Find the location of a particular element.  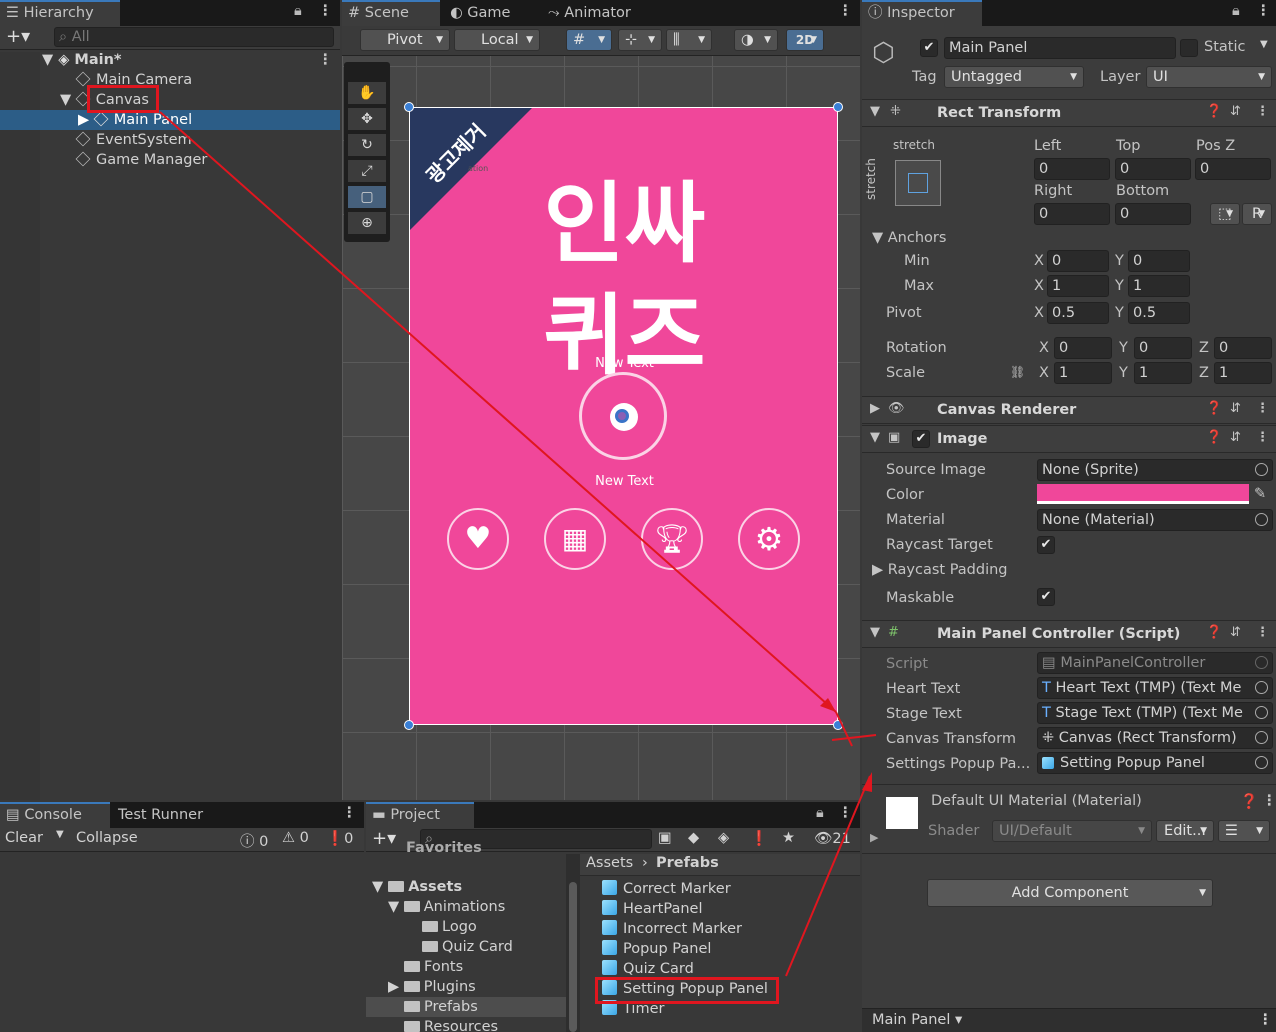

handle-bottom-left is located at coordinates (409, 725).